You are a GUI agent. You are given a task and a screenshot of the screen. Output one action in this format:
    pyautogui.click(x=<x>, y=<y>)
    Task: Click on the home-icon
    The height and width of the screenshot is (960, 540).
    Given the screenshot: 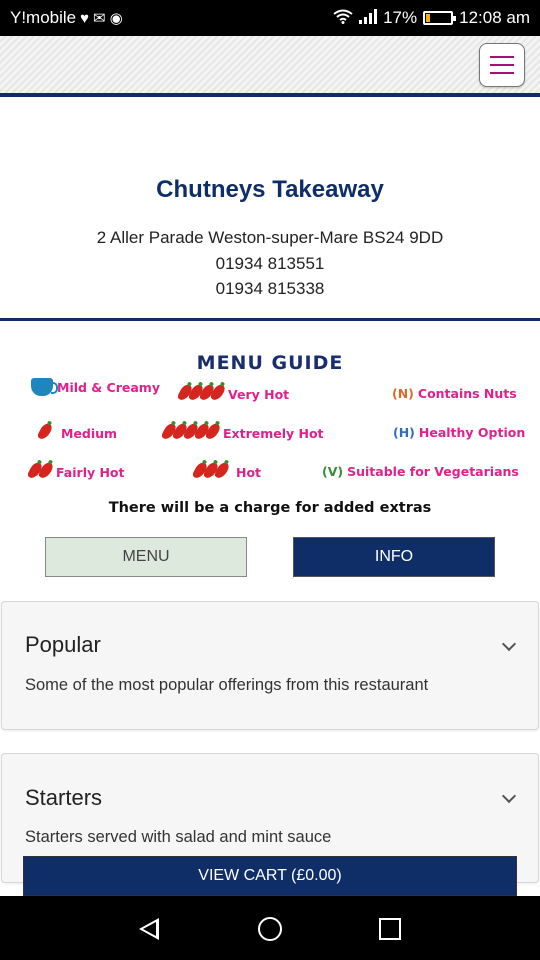 What is the action you would take?
    pyautogui.click(x=270, y=929)
    